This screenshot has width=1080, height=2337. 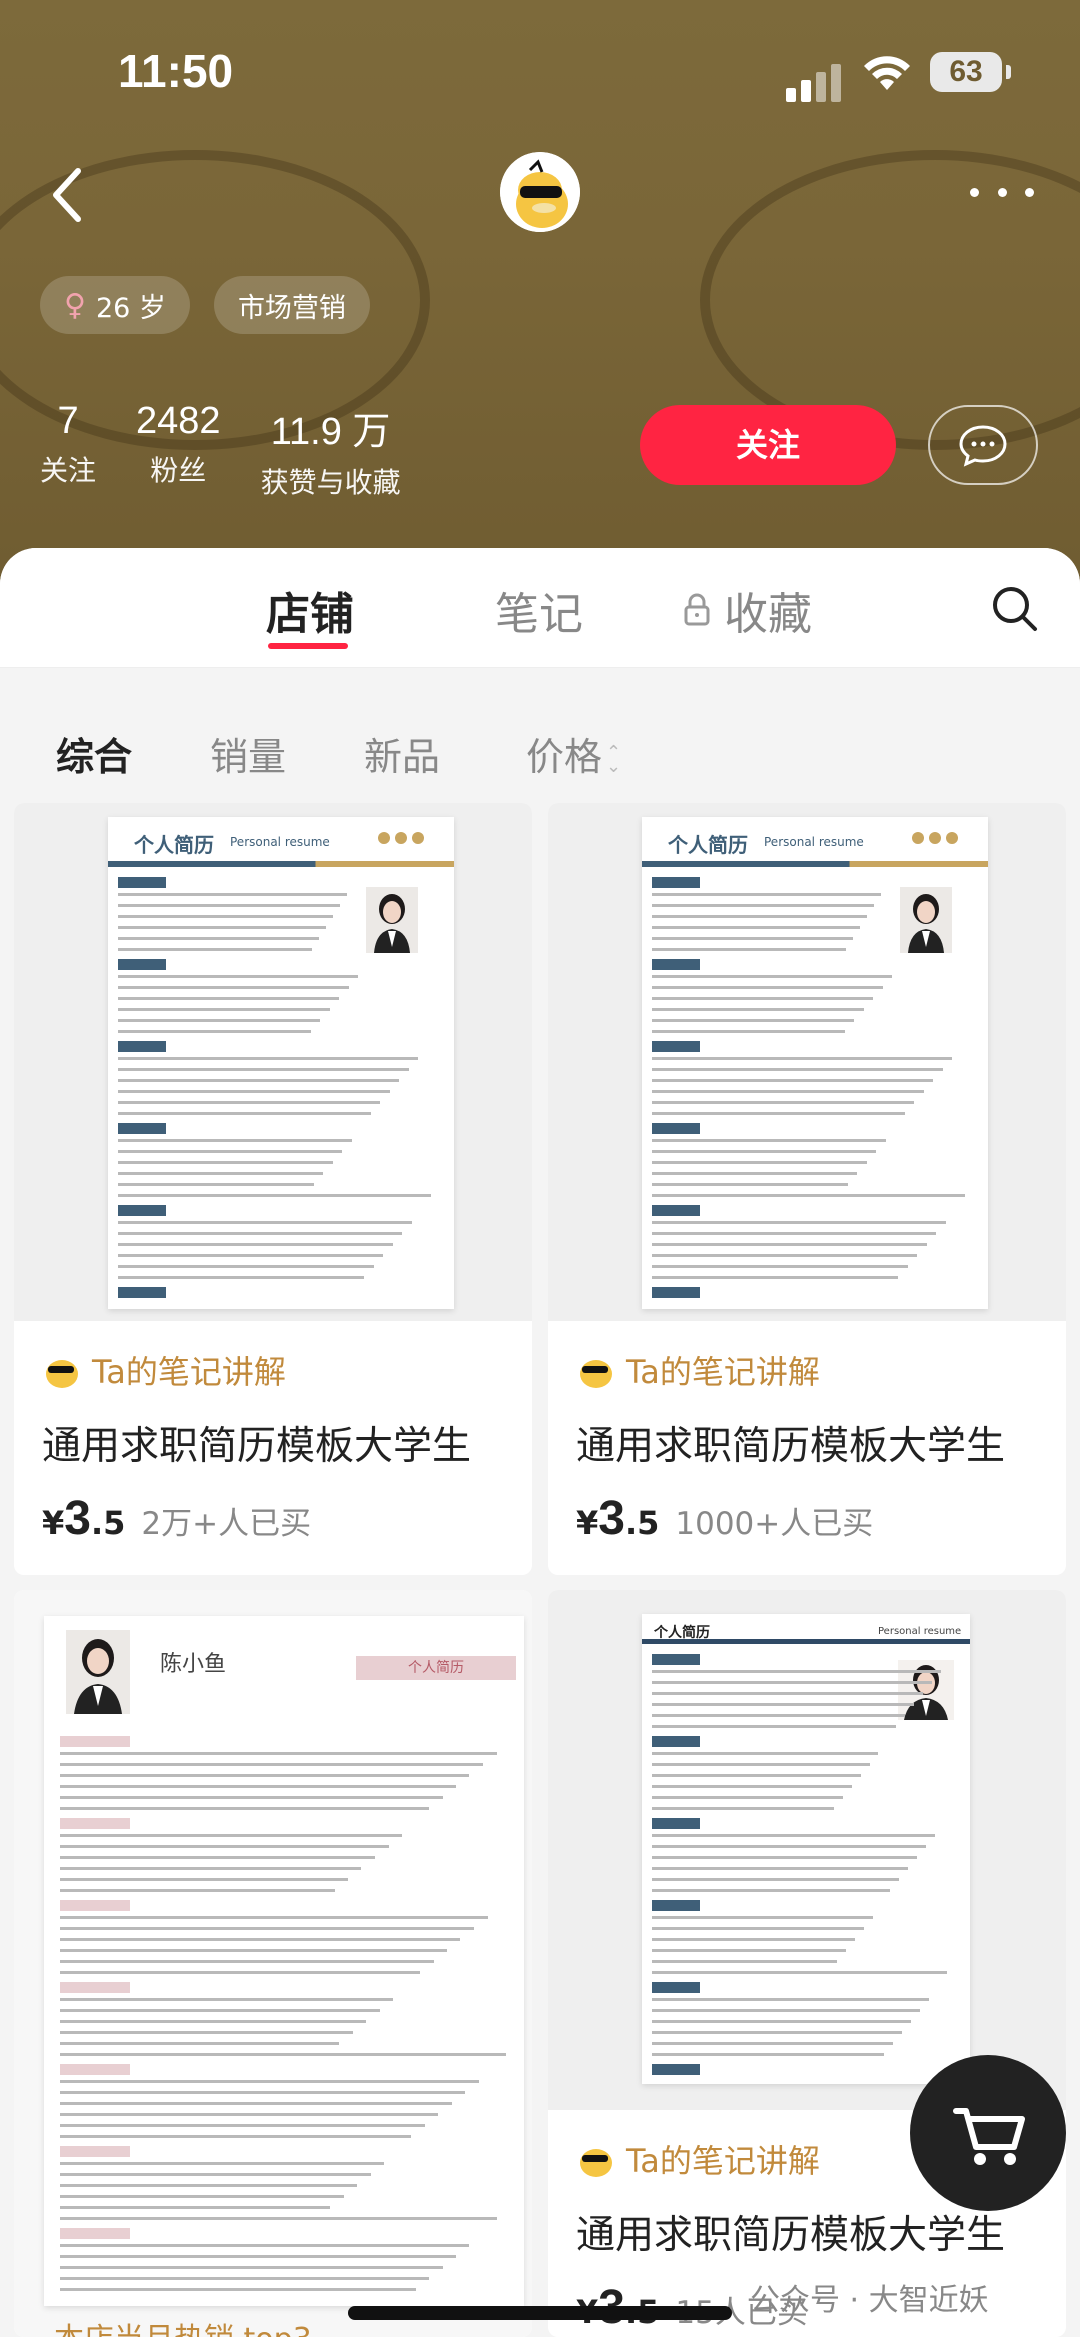 I want to click on resume-preview: 陈小鱼 个人简历, so click(x=284, y=1961).